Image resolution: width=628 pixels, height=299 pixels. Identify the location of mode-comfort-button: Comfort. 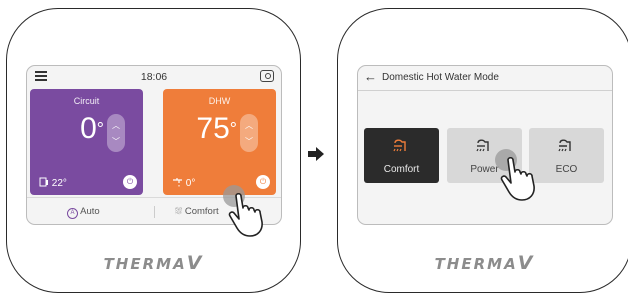
(401, 155).